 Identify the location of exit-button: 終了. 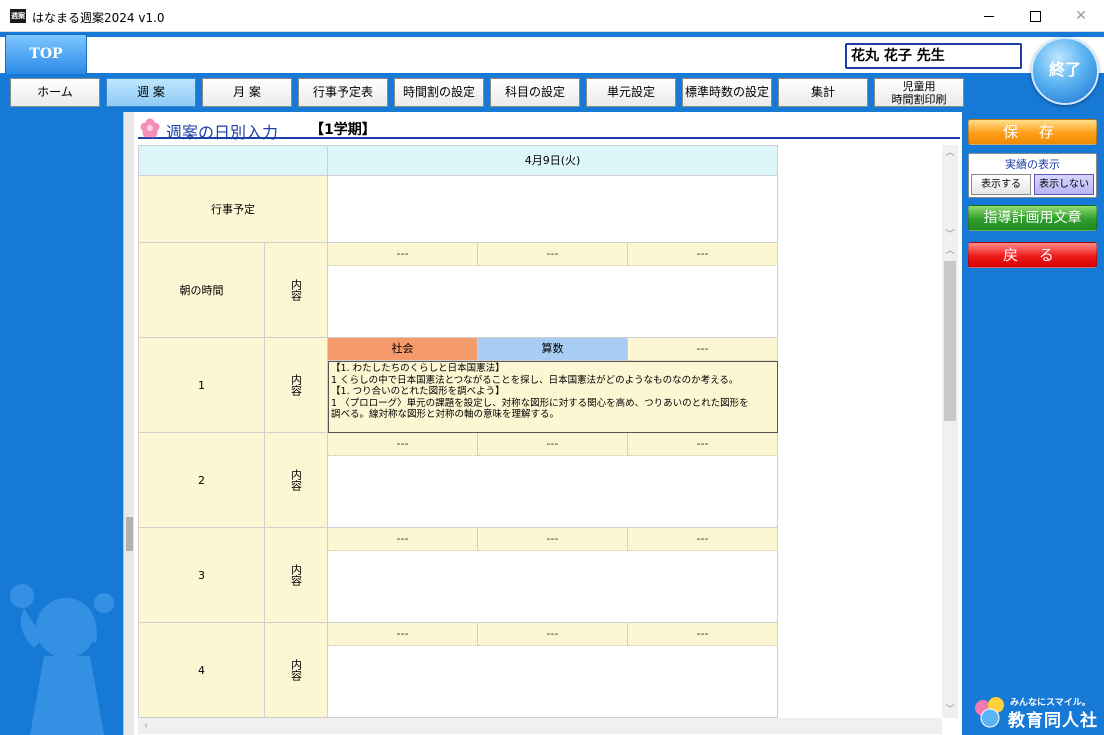
(1065, 71).